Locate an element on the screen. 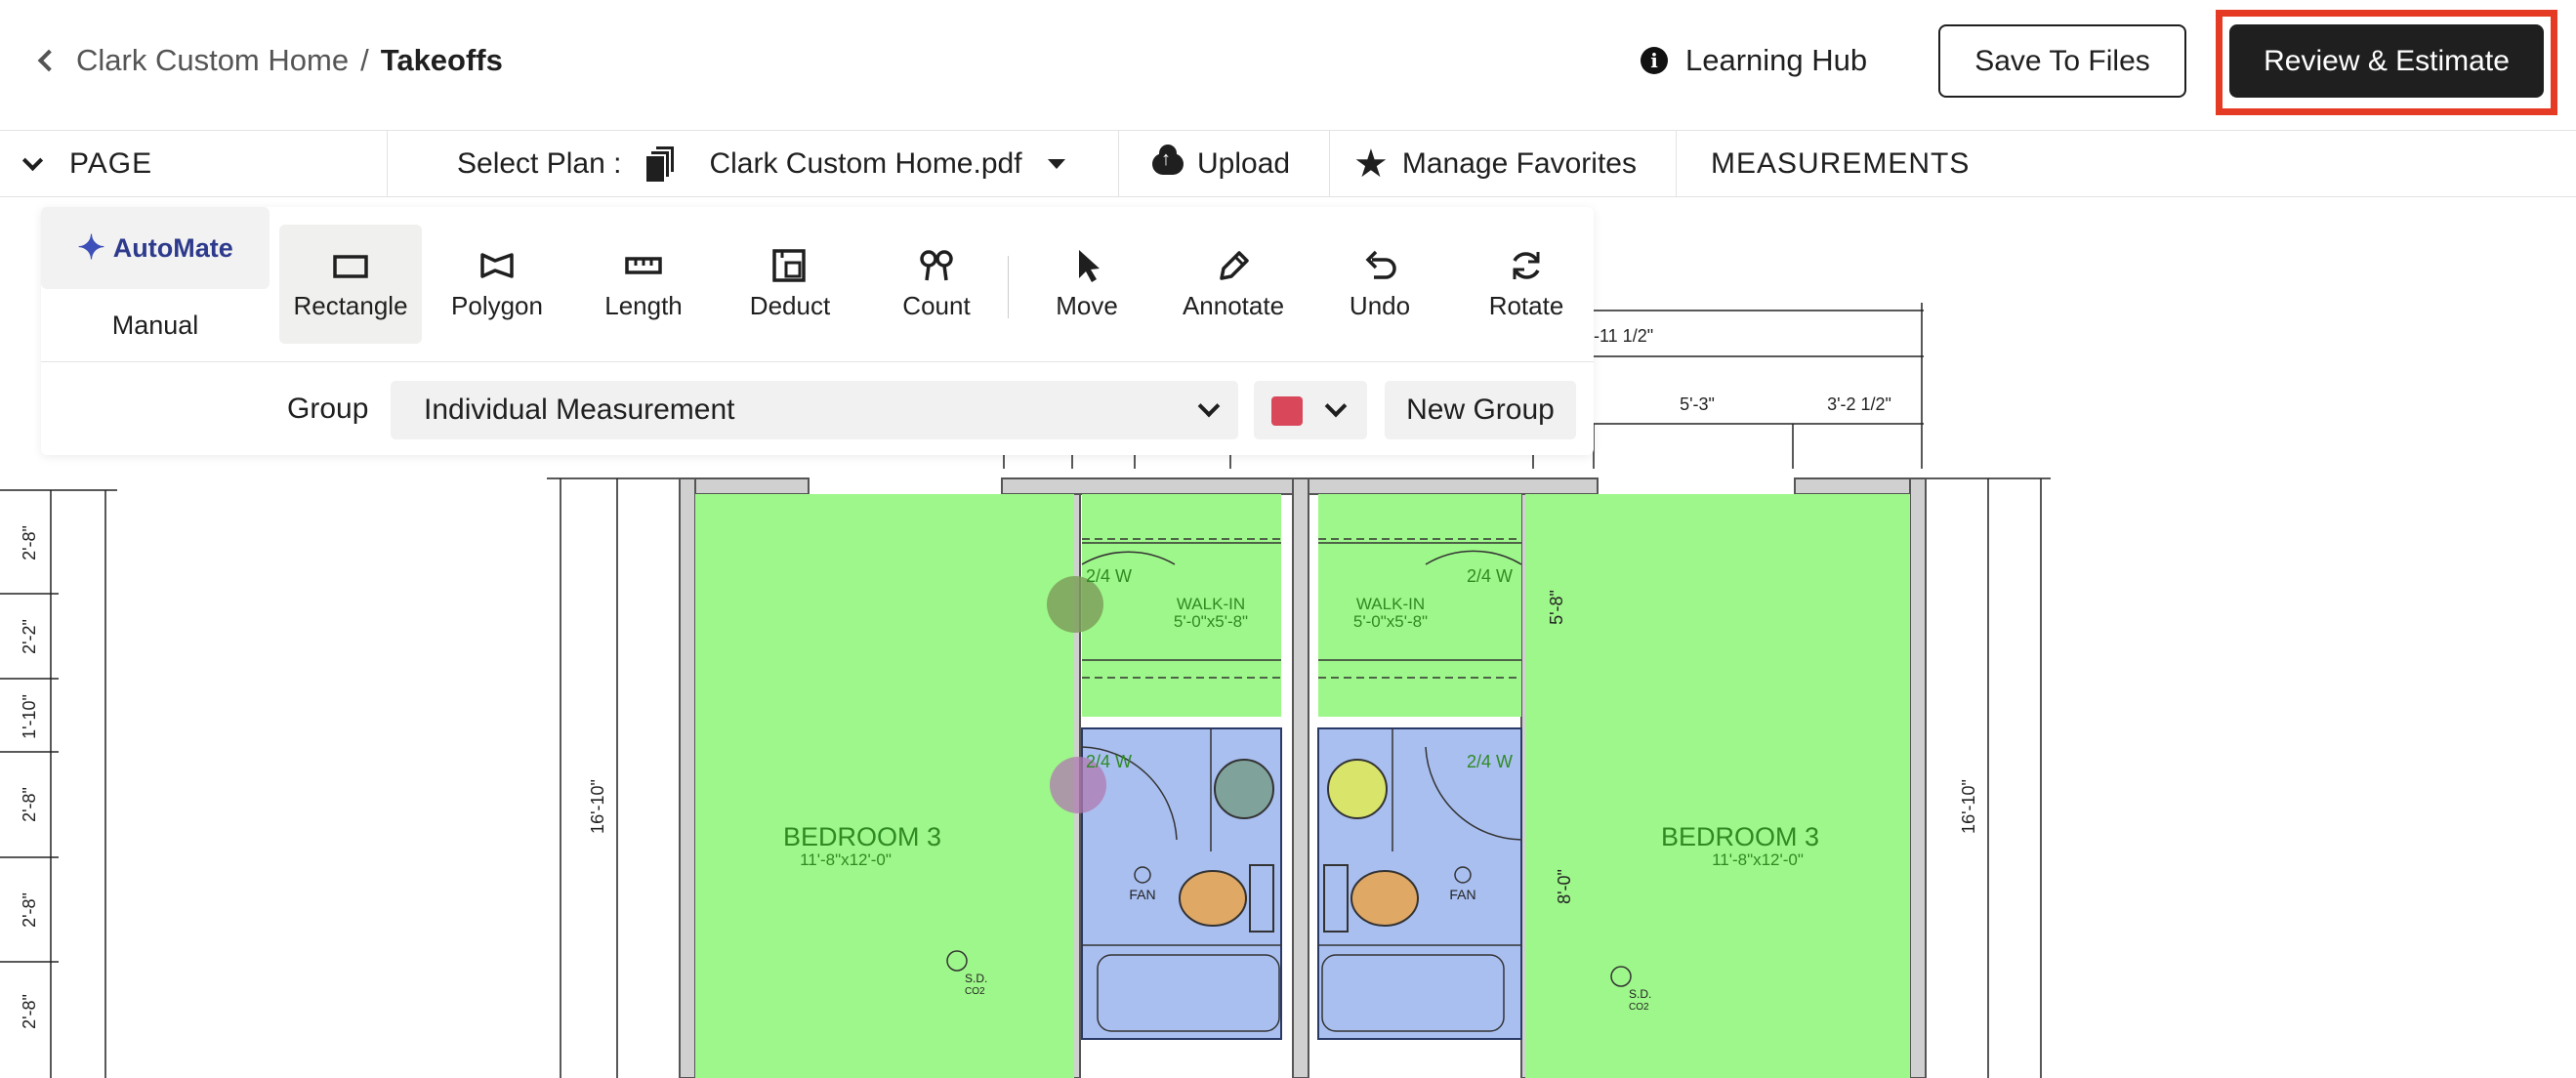 The image size is (2576, 1078). plan-selector: Select Plan : Clark Custom Home.pdf is located at coordinates (761, 164).